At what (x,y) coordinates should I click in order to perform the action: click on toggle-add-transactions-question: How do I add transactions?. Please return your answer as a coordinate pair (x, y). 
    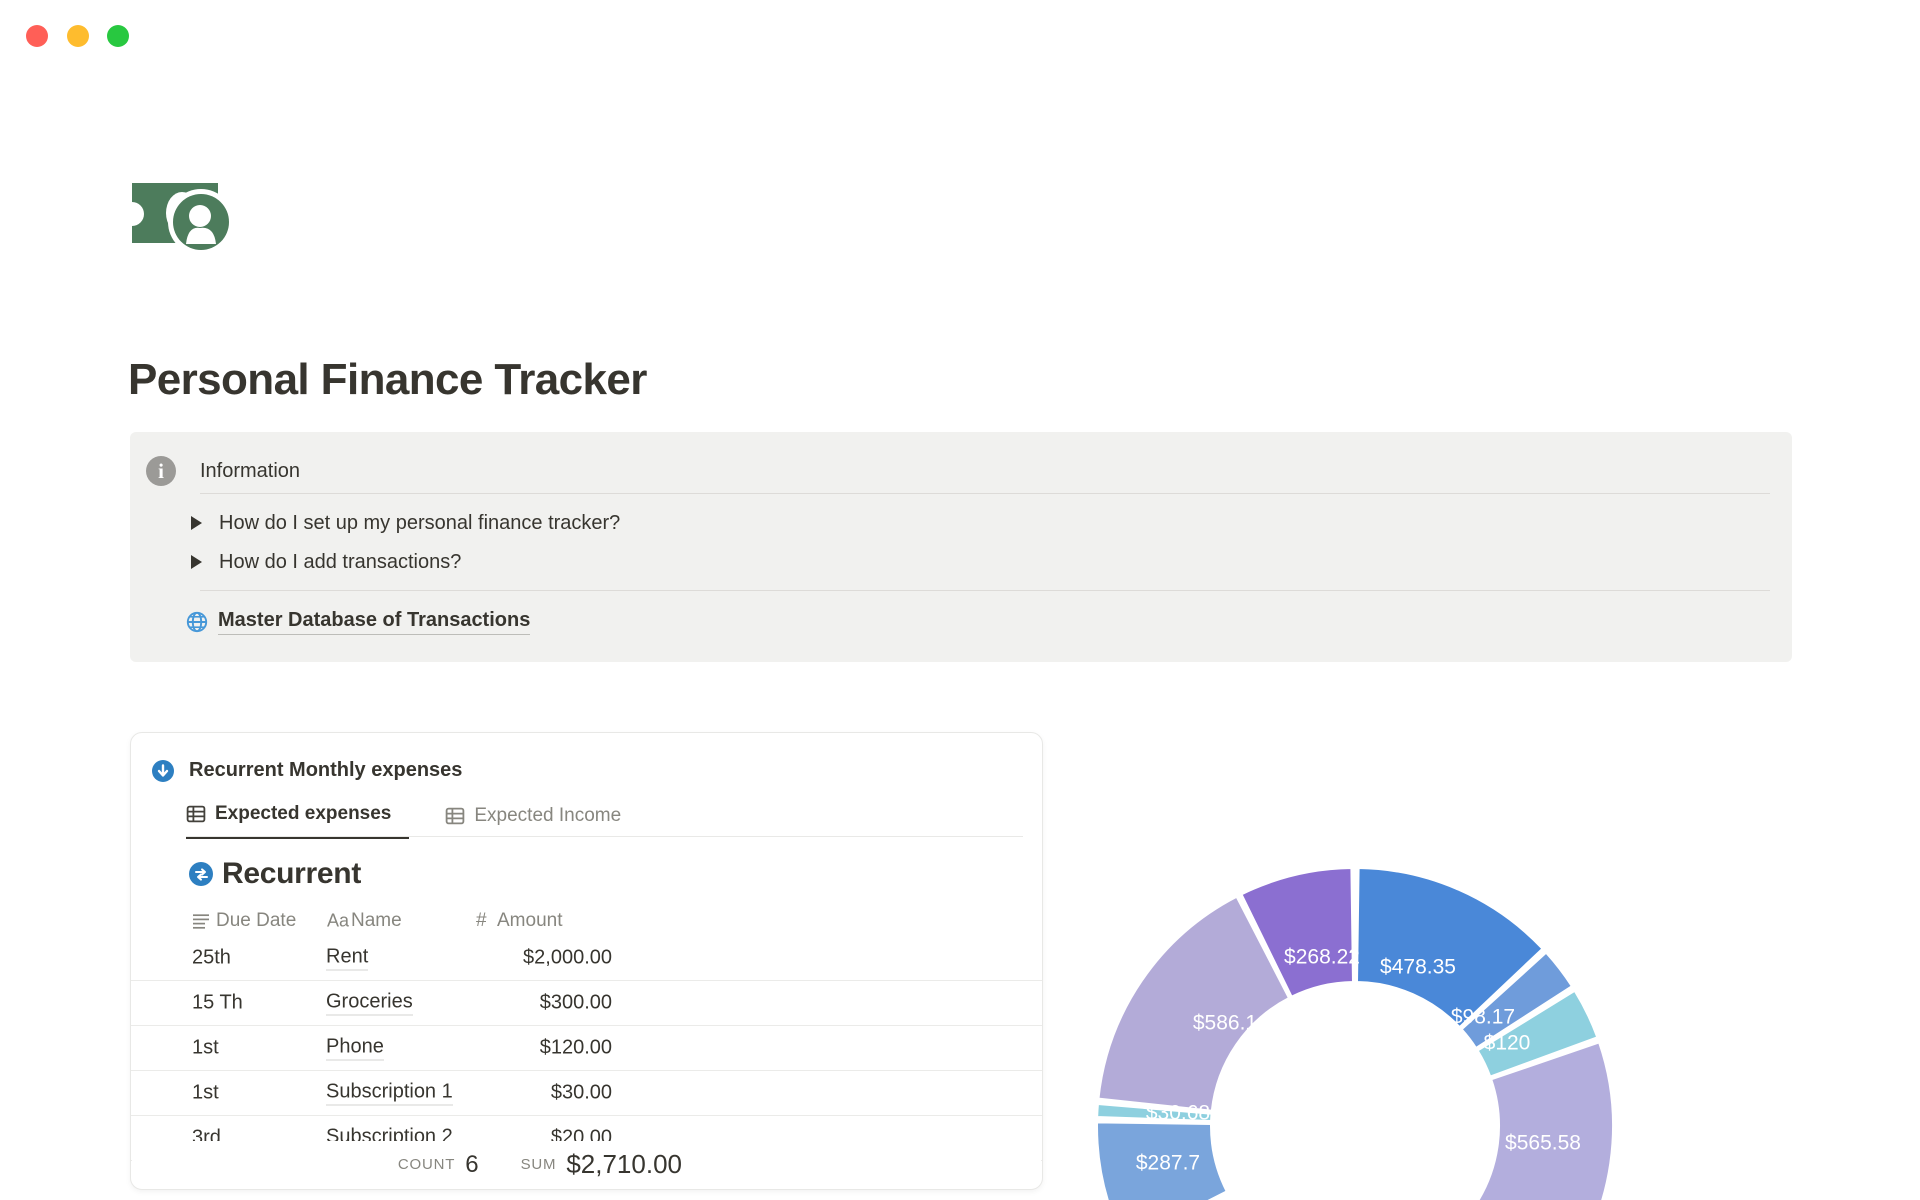
    Looking at the image, I should click on (326, 562).